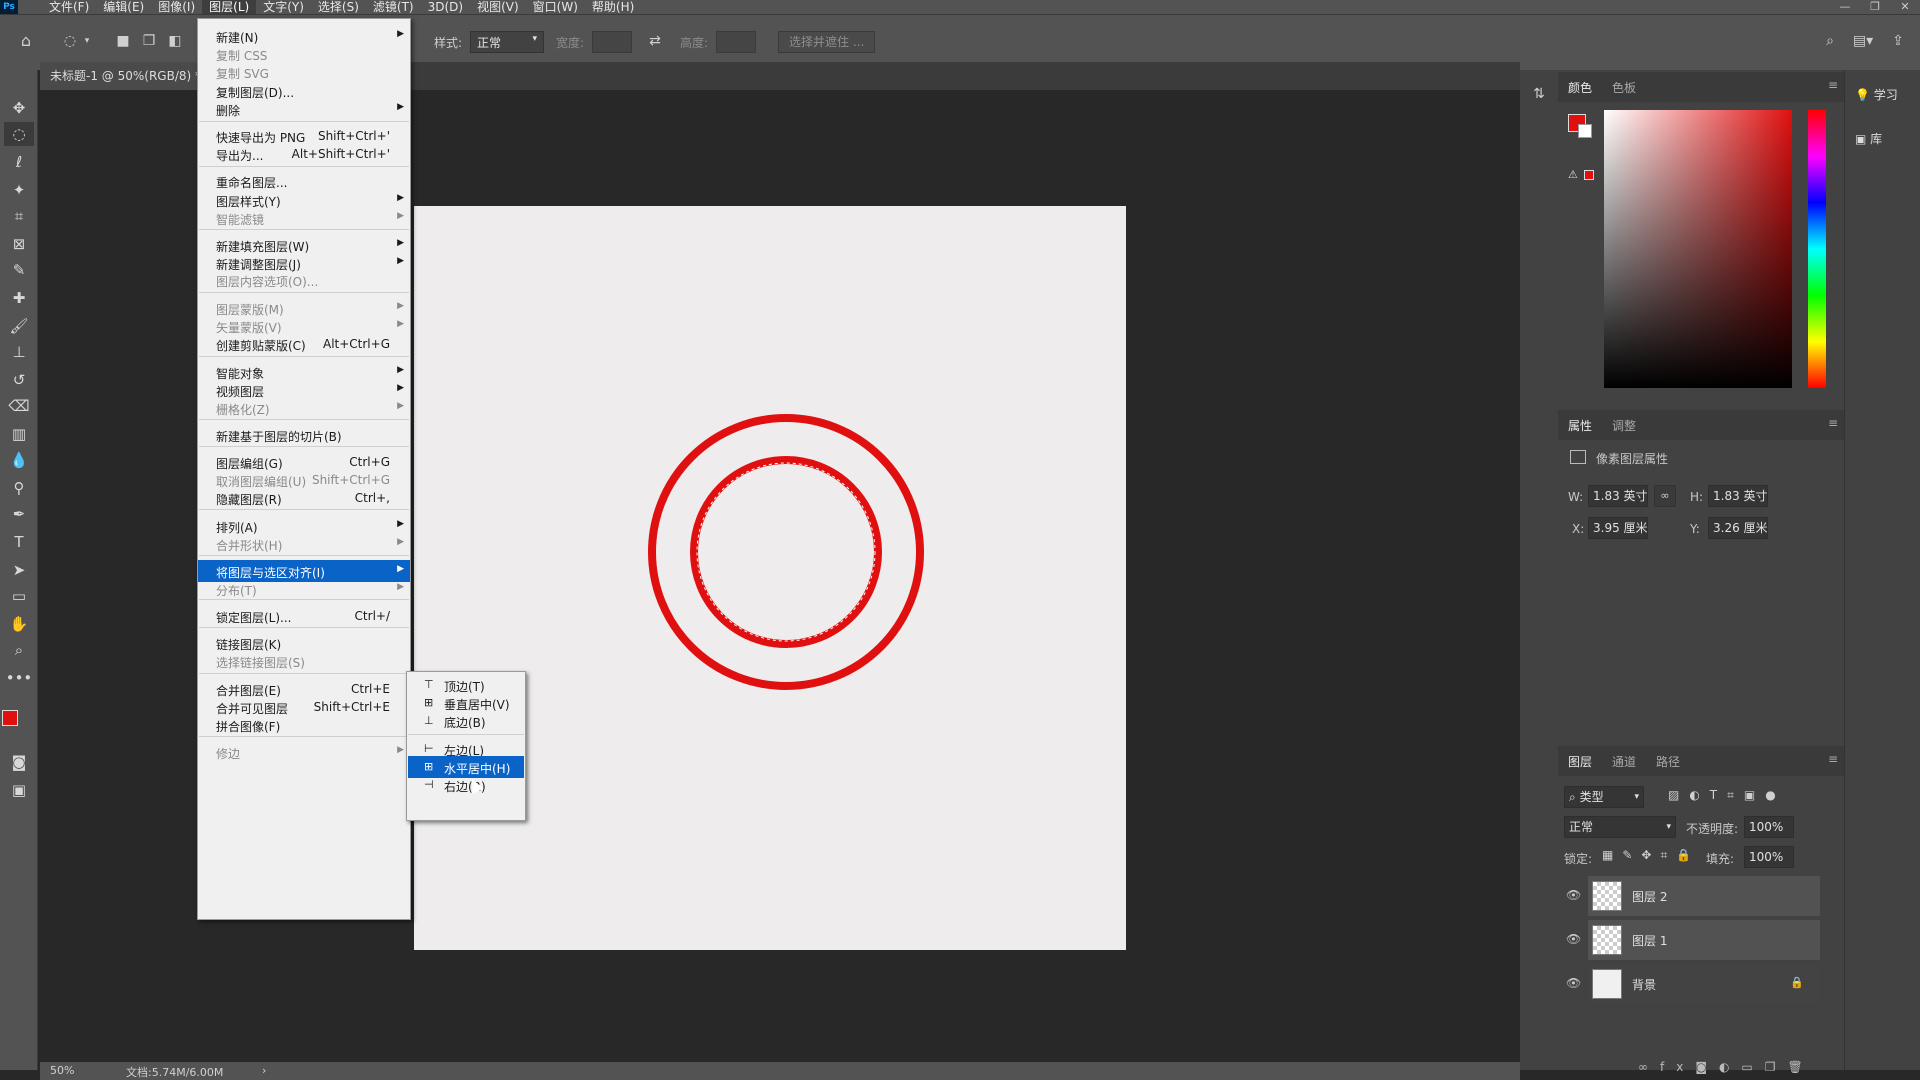 This screenshot has height=1080, width=1920. What do you see at coordinates (123, 7) in the screenshot?
I see `menu-item: 编辑(E)` at bounding box center [123, 7].